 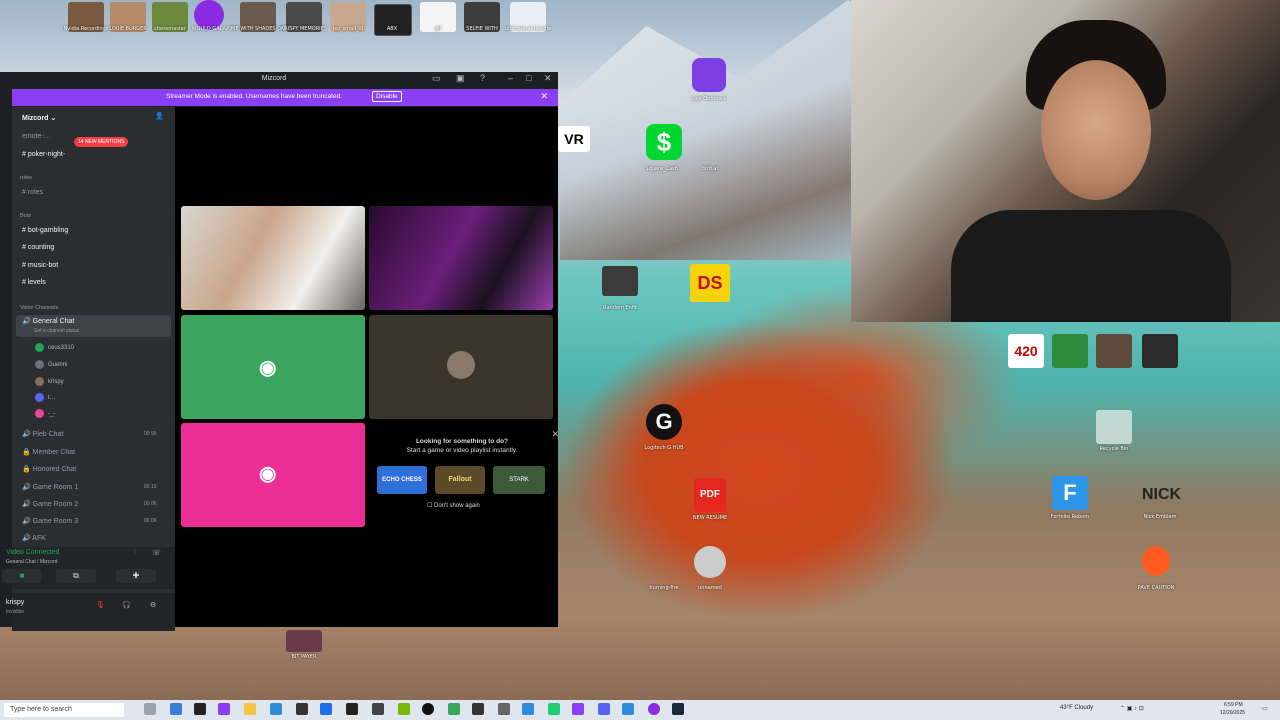 What do you see at coordinates (45, 230) in the screenshot?
I see `channel-bot-gambling: # bot-gambling` at bounding box center [45, 230].